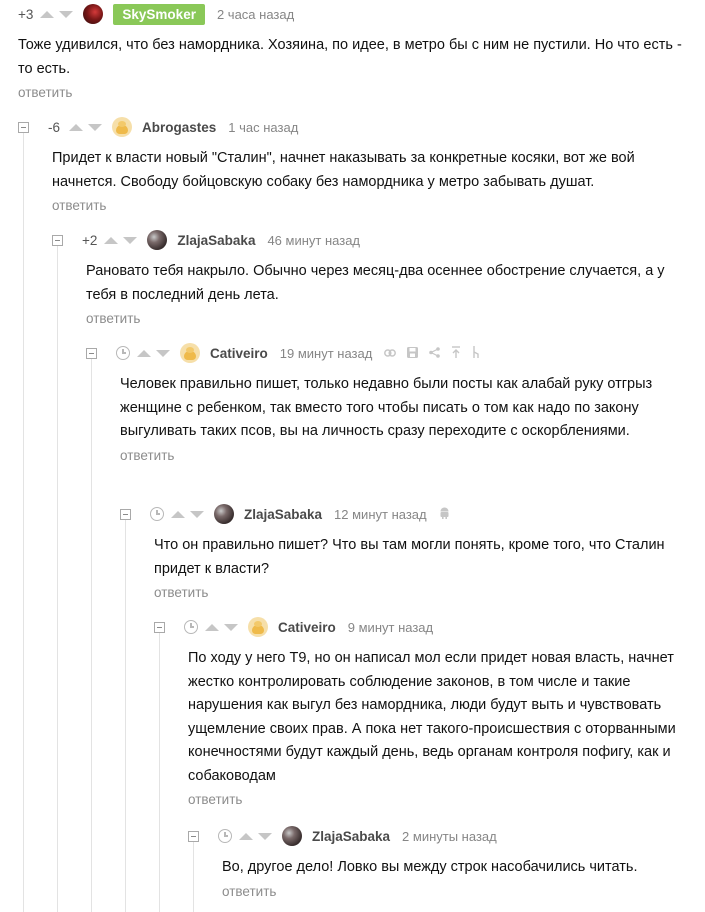  I want to click on comment-header: Cativeiro 9 минут назад, so click(422, 627).